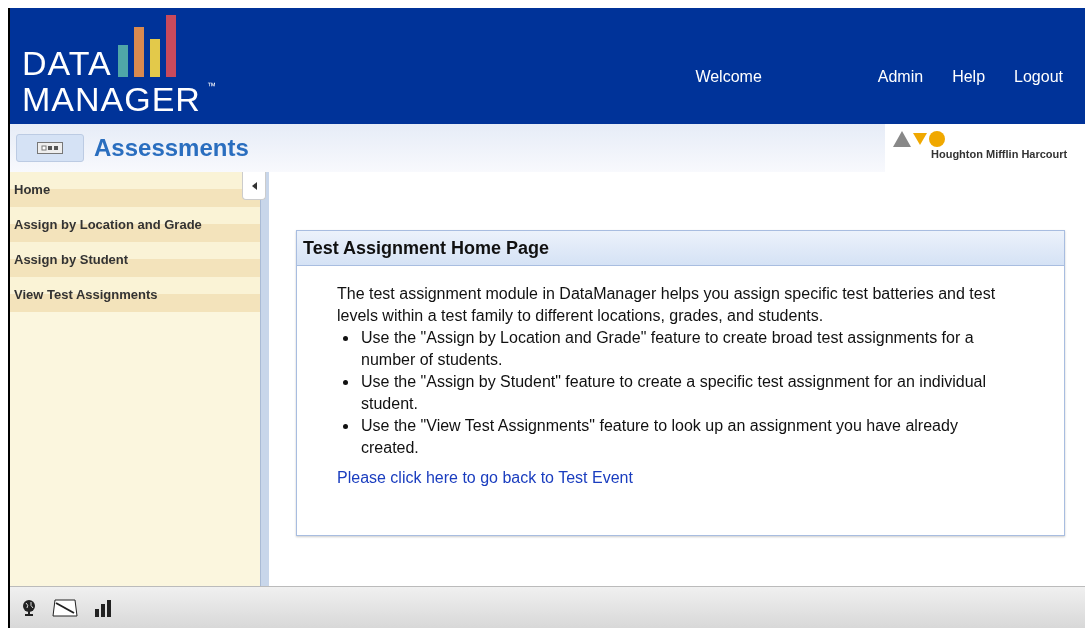  Describe the element at coordinates (667, 305) in the screenshot. I see `intro-text: The test assignment module in DataManager helps you assign specific test batteries and test levels within a test family to different locations, grades, and students.` at that location.